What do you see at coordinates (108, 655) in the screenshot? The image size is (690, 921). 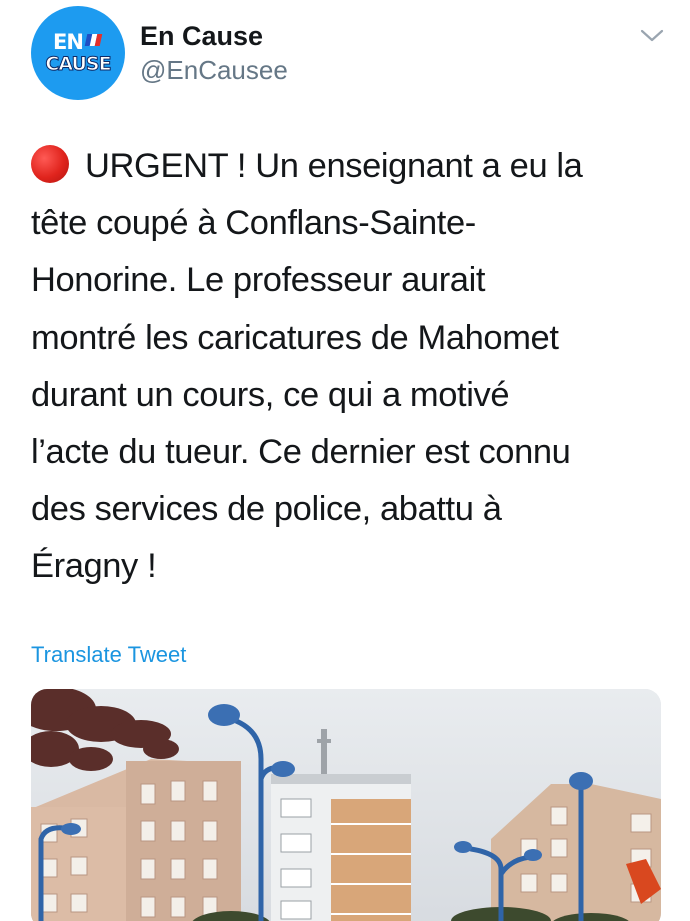 I see `translate-tweet-link: Translate Tweet` at bounding box center [108, 655].